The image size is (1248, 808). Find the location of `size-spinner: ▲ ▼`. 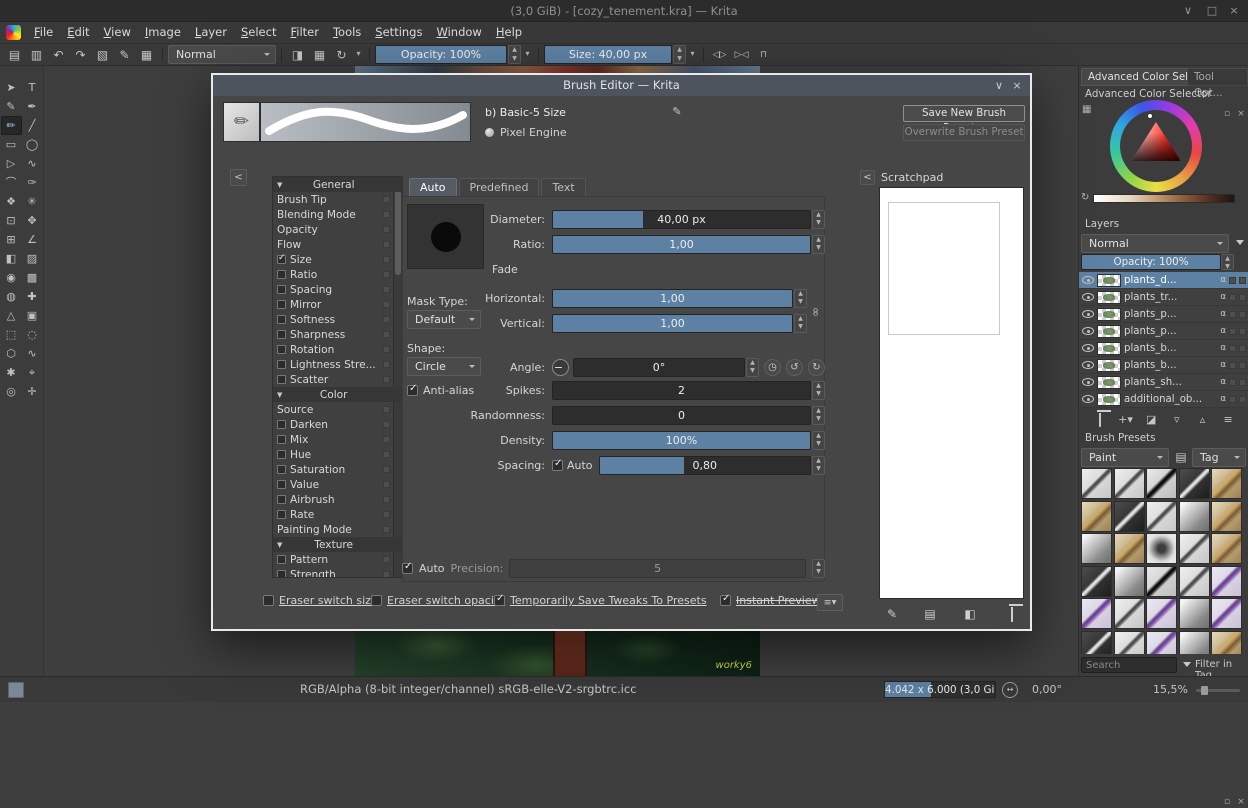

size-spinner: ▲ ▼ is located at coordinates (679, 54).